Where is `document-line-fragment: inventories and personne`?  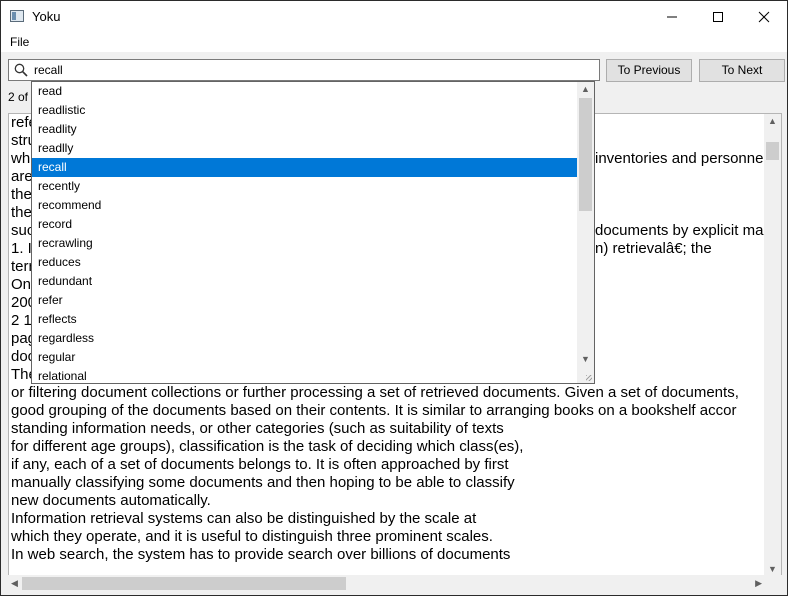
document-line-fragment: inventories and personne is located at coordinates (679, 158).